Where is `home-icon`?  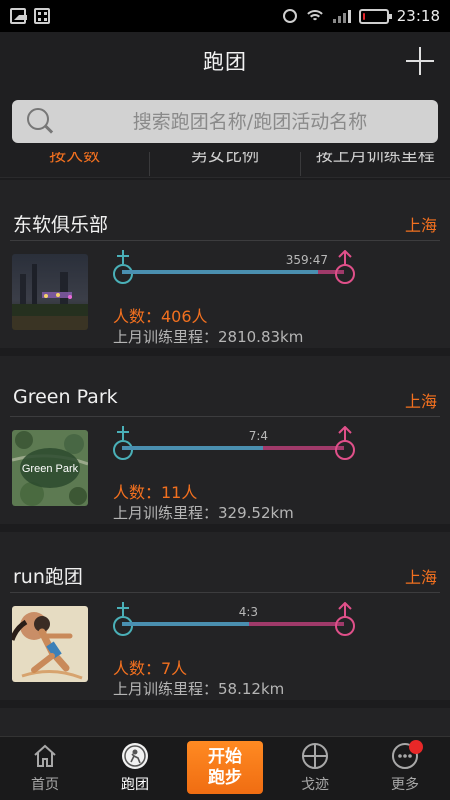
home-icon is located at coordinates (45, 755).